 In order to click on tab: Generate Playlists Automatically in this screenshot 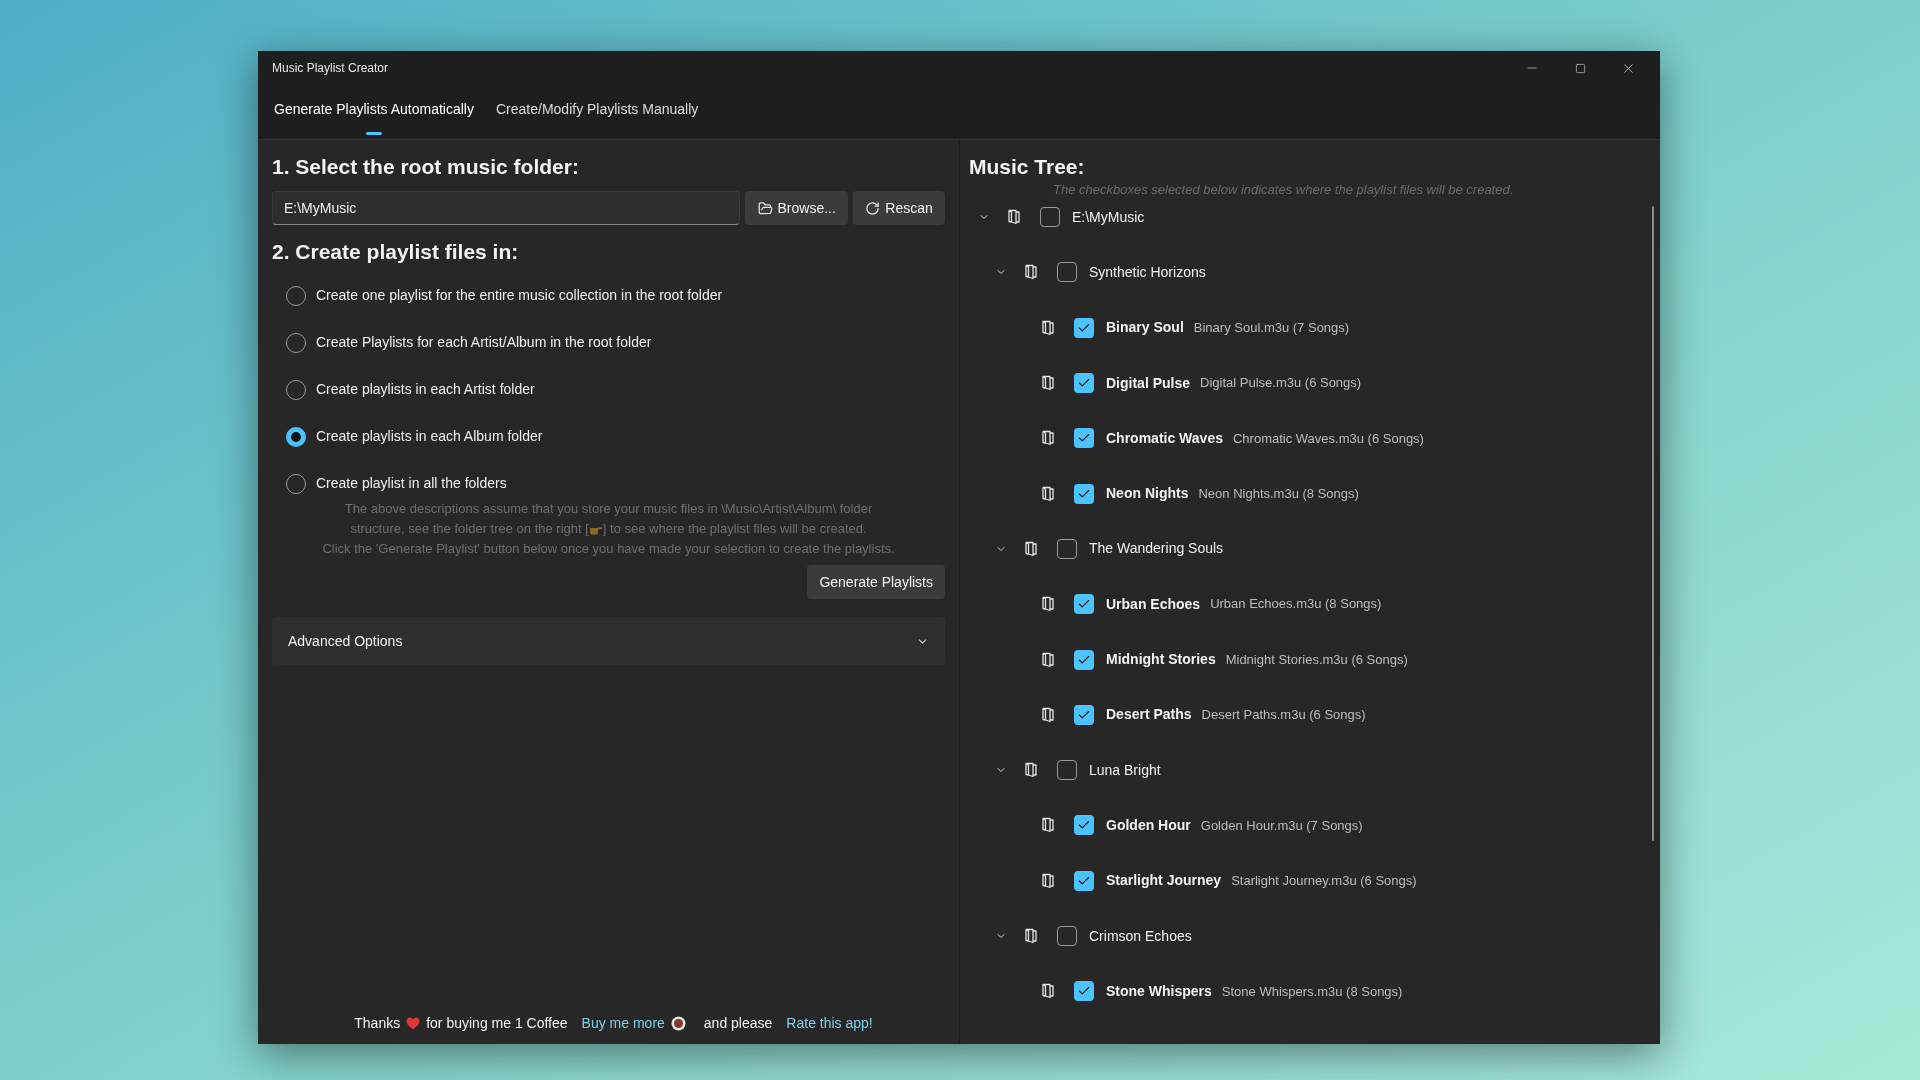, I will do `click(374, 114)`.